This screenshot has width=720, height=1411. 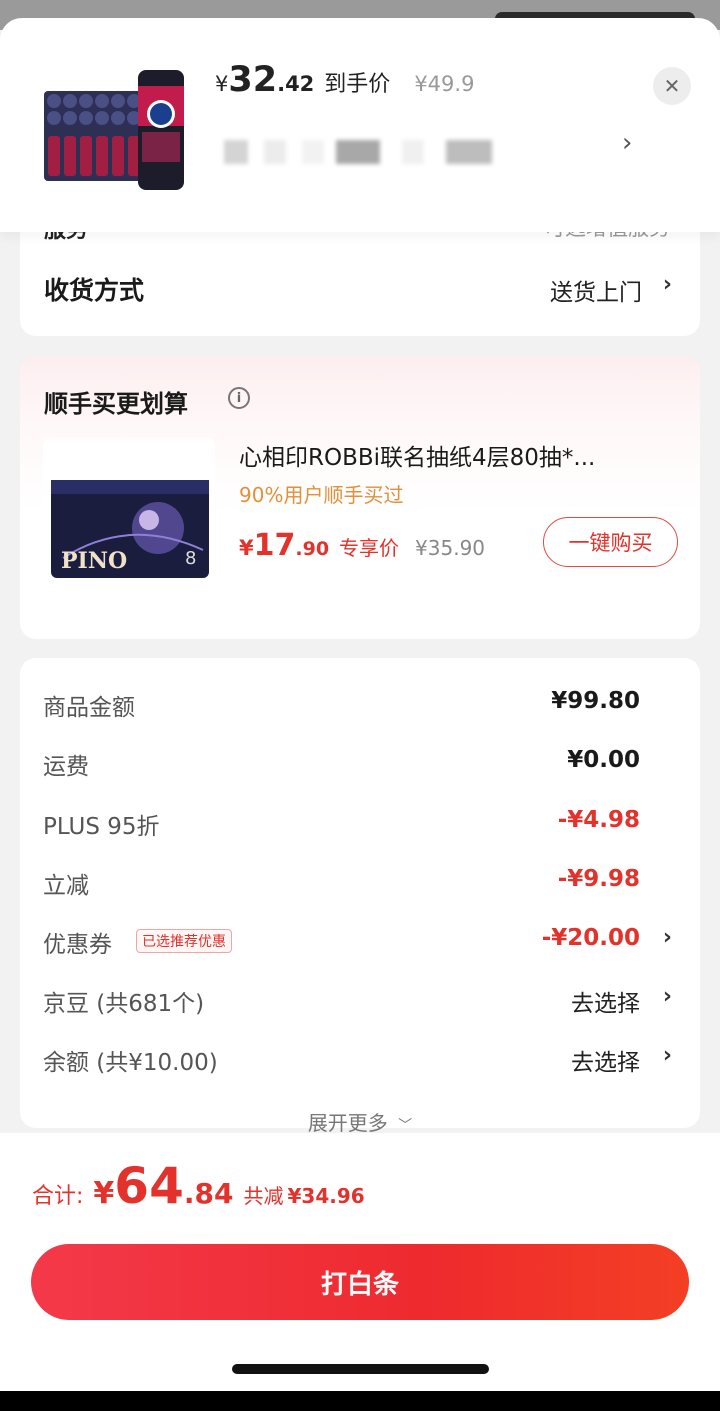 What do you see at coordinates (94, 290) in the screenshot?
I see `delivery-method-label: 收货方式` at bounding box center [94, 290].